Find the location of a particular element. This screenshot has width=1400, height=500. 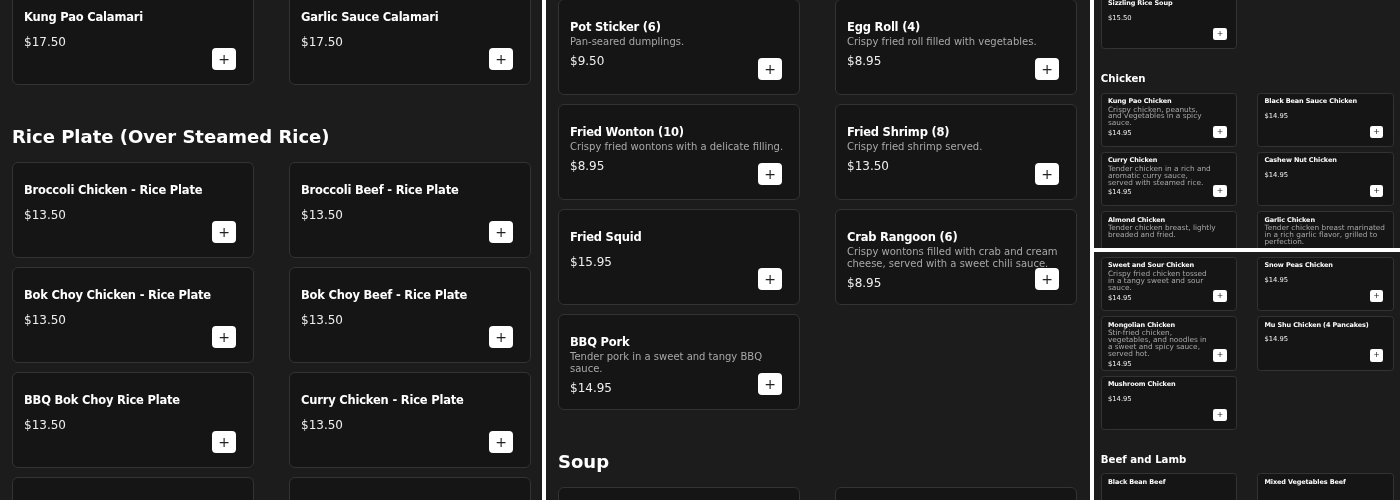

dish-name: BBQ Pork is located at coordinates (600, 342).